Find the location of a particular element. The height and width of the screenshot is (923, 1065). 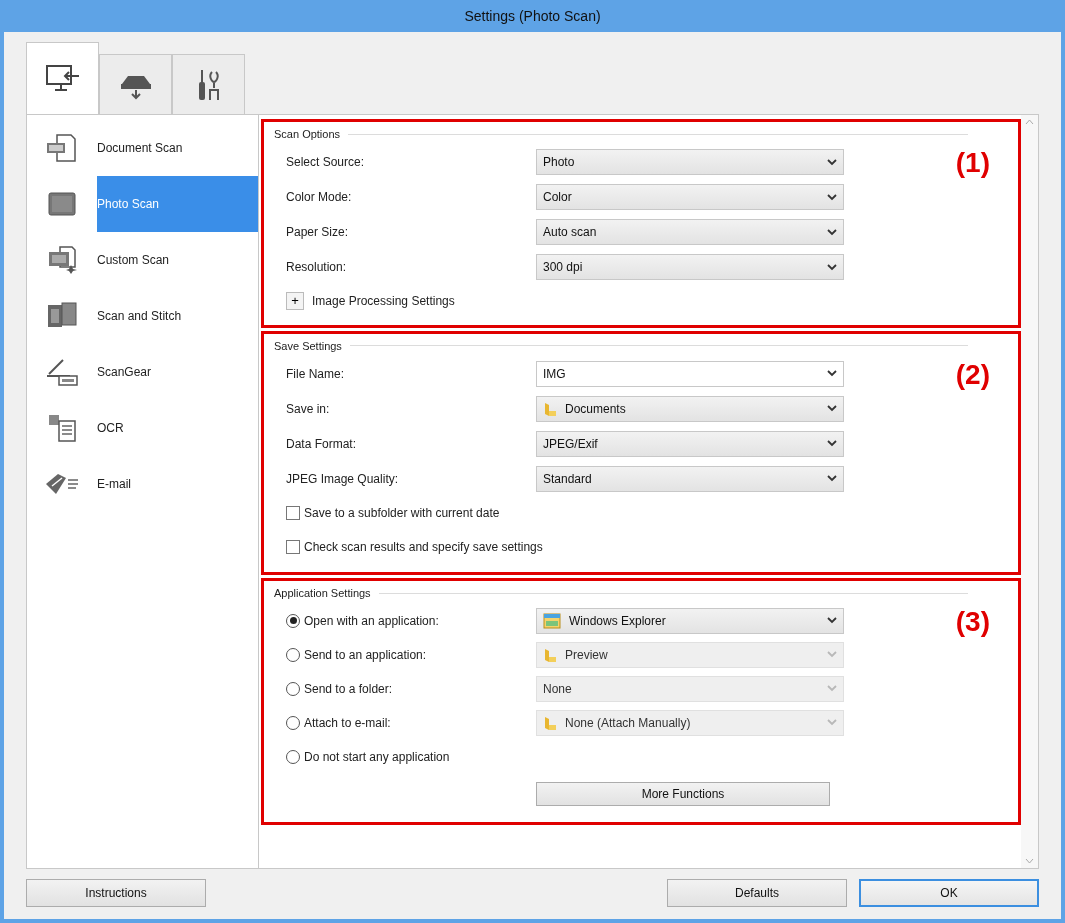

section-marker: (1) is located at coordinates (972, 163).